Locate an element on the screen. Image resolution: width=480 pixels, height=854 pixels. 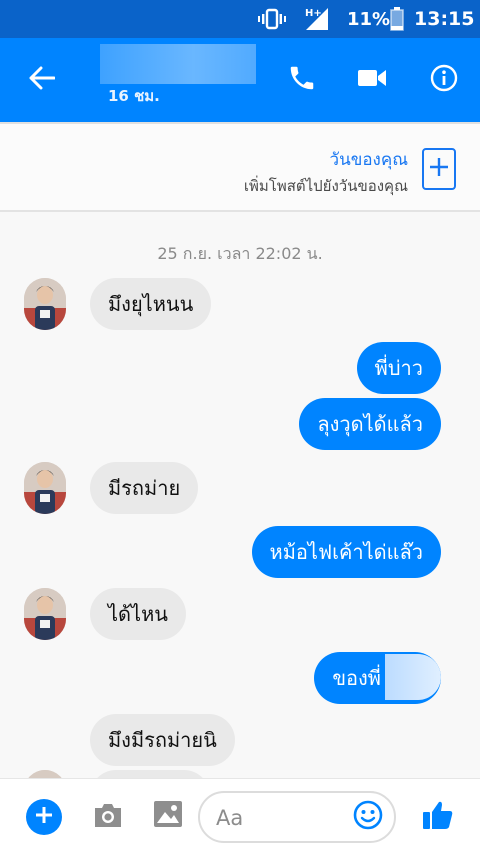
outgoing-message: ลุงวุดได้แล้ว is located at coordinates (370, 424).